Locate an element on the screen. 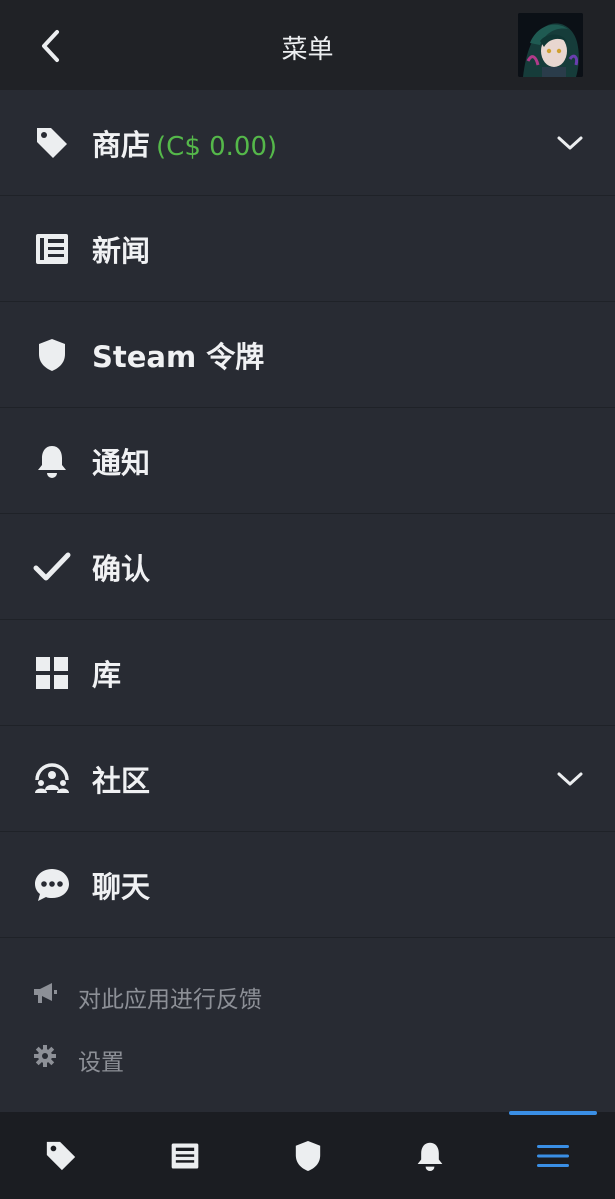 This screenshot has width=615, height=1199. avatar is located at coordinates (550, 45).